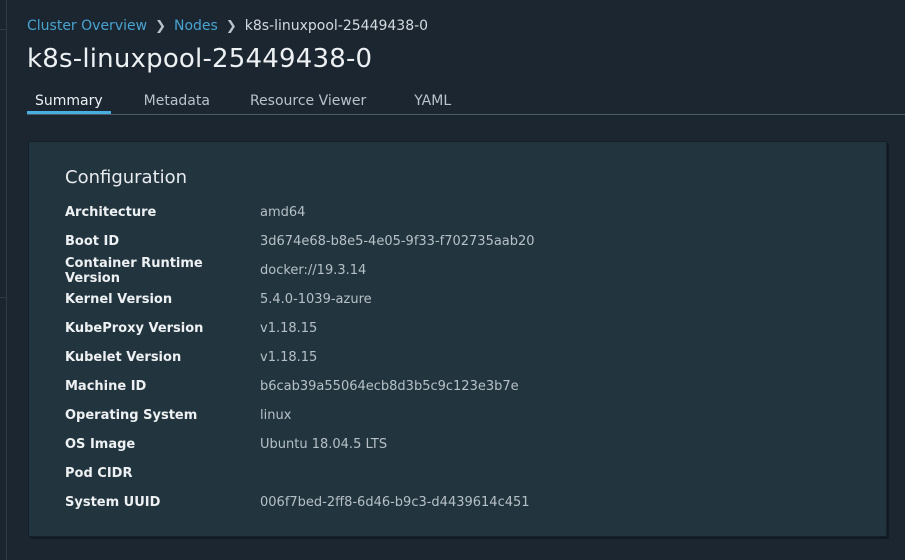 The height and width of the screenshot is (560, 905). I want to click on breadcrumb-current: k8s-linuxpool-25449438-0, so click(336, 26).